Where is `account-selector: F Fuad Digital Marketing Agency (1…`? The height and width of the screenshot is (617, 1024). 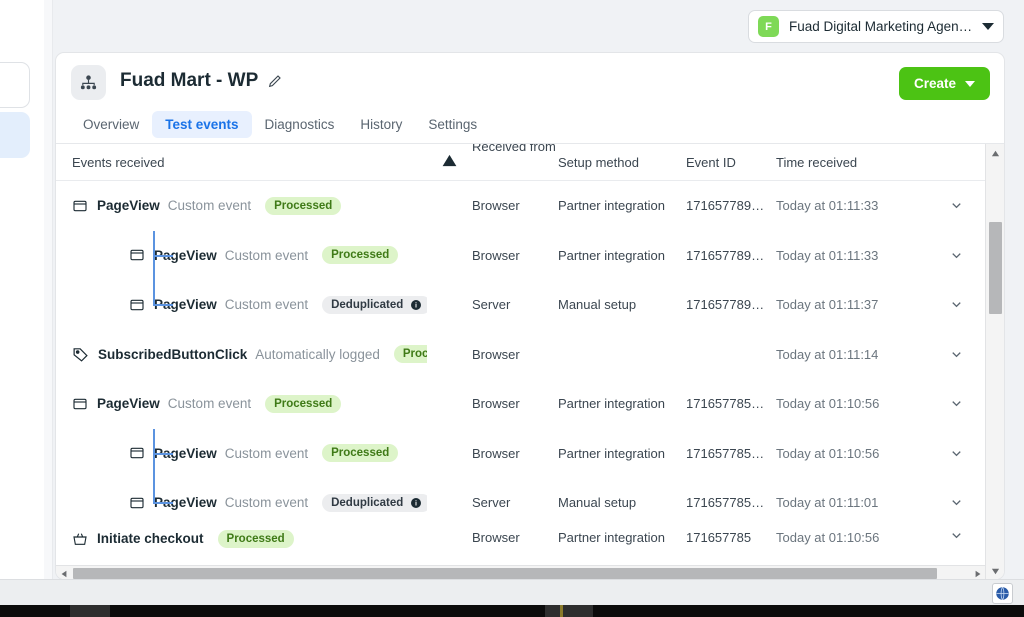 account-selector: F Fuad Digital Marketing Agency (1… is located at coordinates (876, 26).